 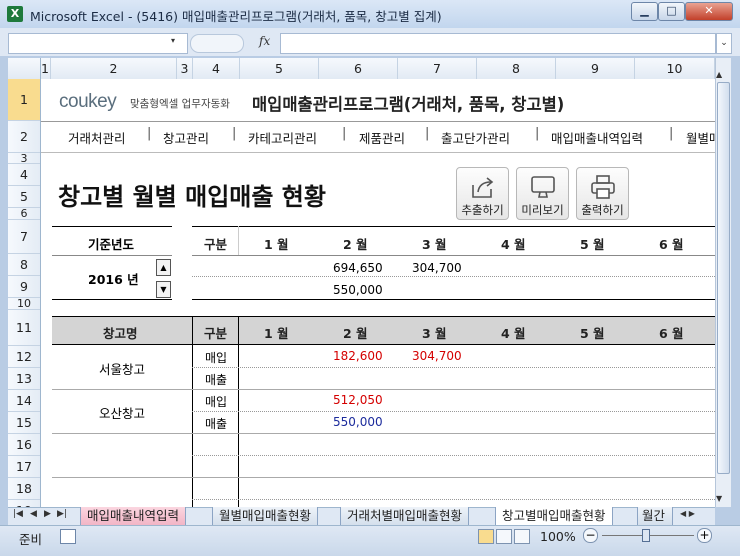 What do you see at coordinates (173, 40) in the screenshot?
I see `chevron-down-icon: ▾` at bounding box center [173, 40].